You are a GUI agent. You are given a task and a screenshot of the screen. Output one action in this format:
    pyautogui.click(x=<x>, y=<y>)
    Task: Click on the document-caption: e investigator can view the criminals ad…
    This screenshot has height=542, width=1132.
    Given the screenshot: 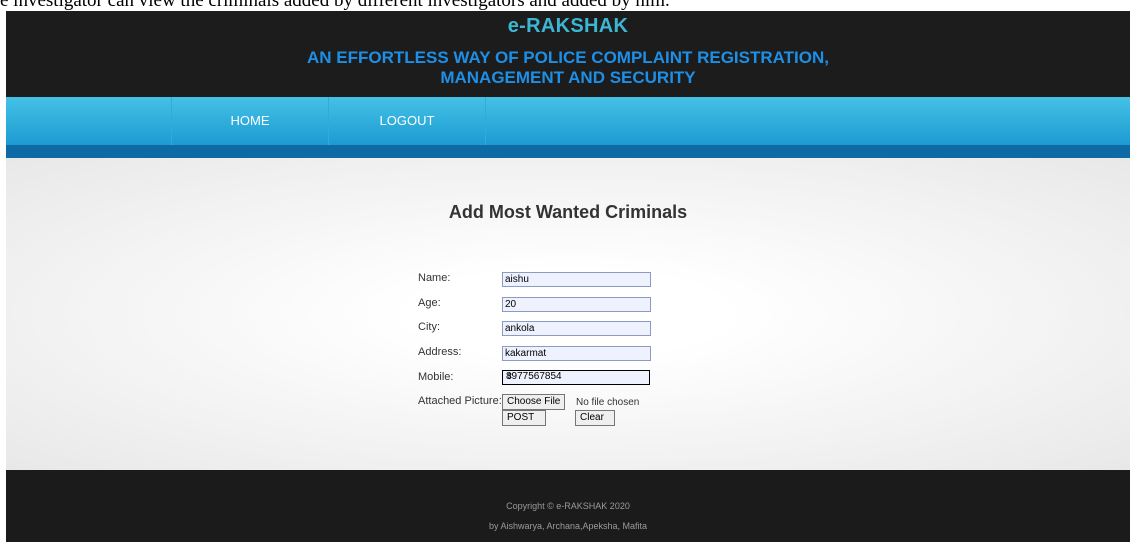 What is the action you would take?
    pyautogui.click(x=335, y=5)
    